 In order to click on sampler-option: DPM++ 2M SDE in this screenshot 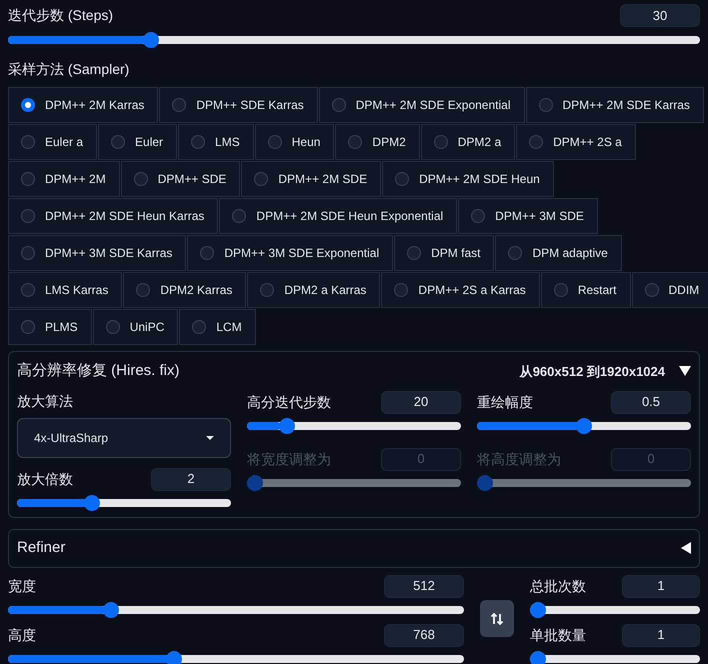, I will do `click(311, 179)`.